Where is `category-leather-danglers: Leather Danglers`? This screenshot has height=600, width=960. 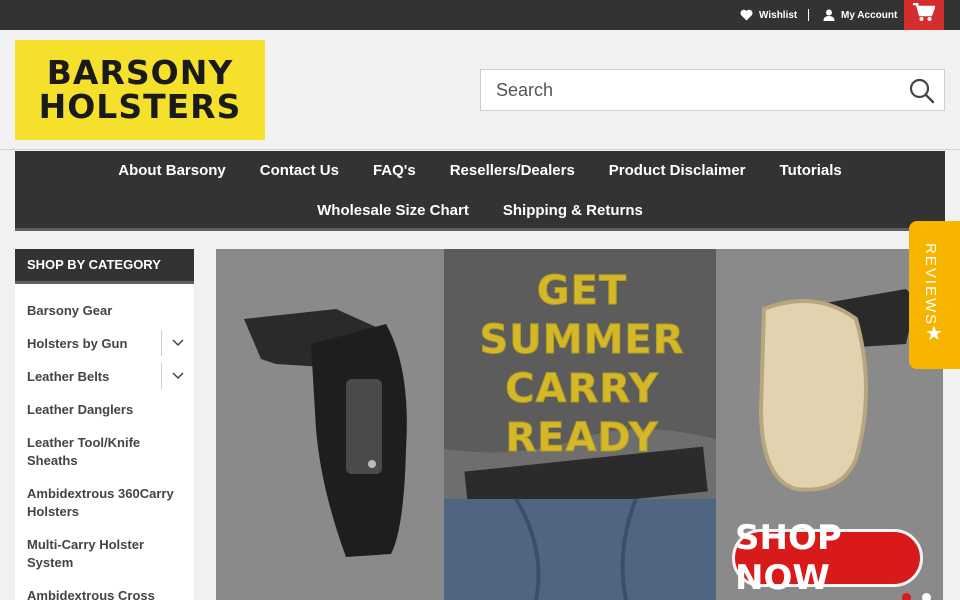
category-leather-danglers: Leather Danglers is located at coordinates (104, 410).